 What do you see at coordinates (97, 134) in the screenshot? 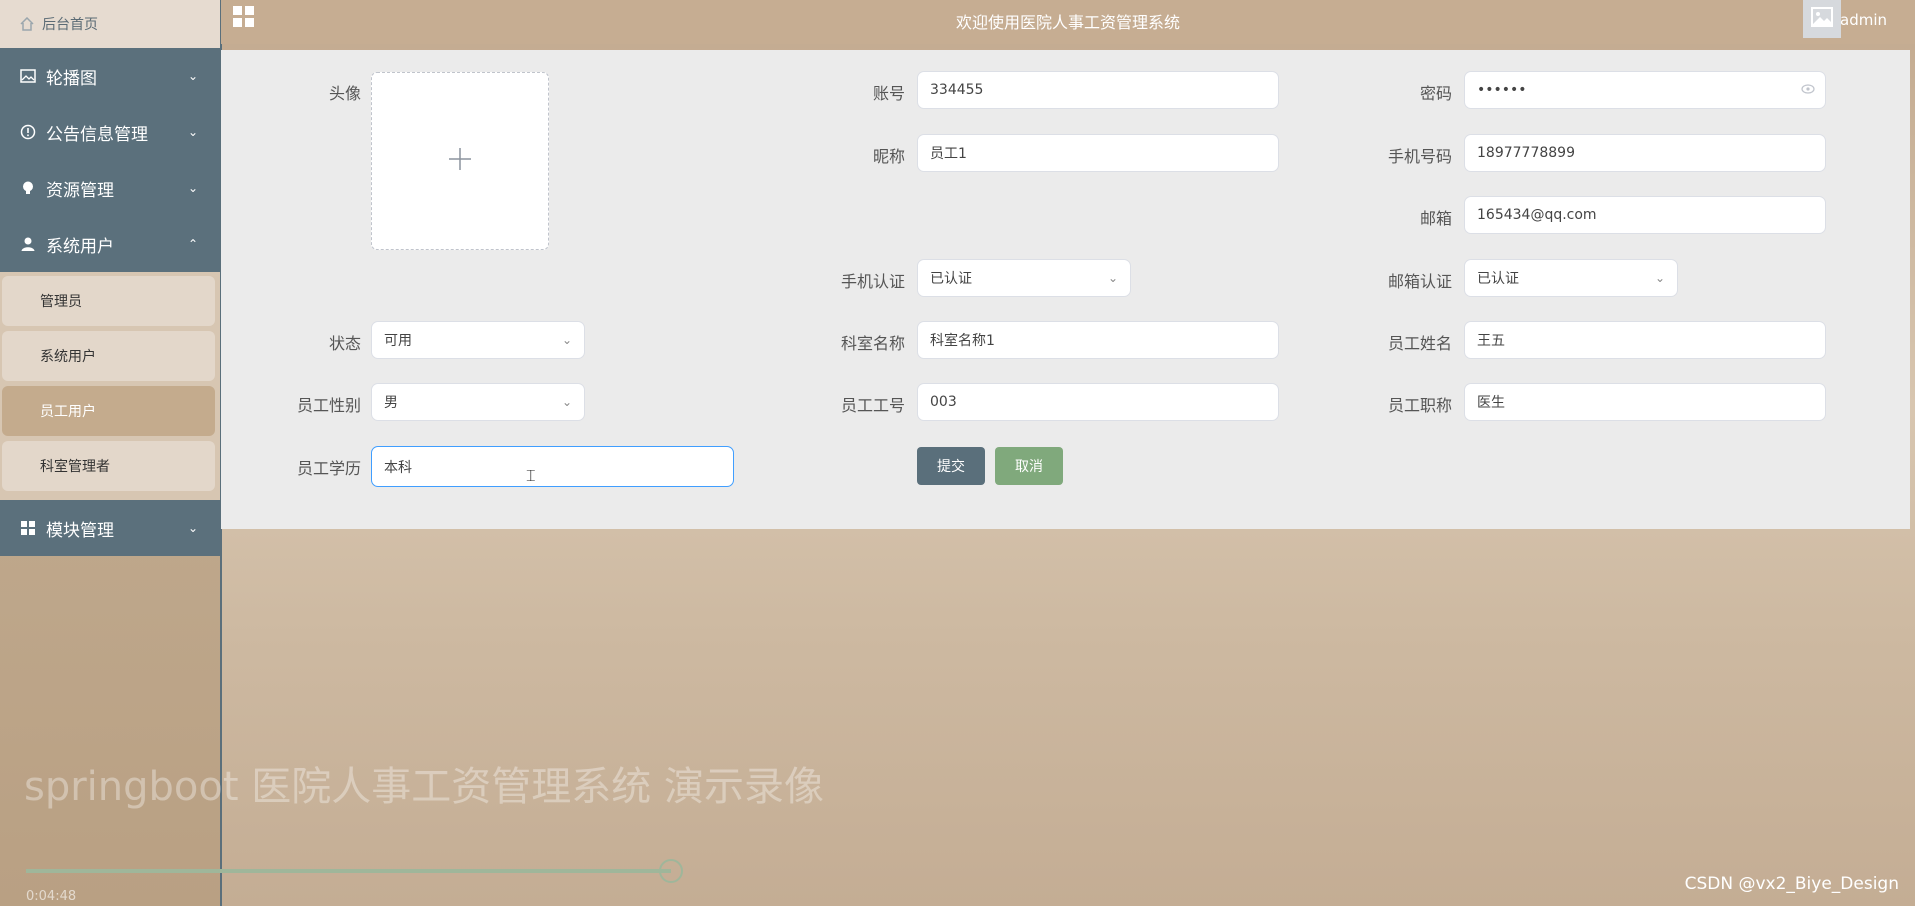
I see `sidebar-menu-label: 公告信息管理` at bounding box center [97, 134].